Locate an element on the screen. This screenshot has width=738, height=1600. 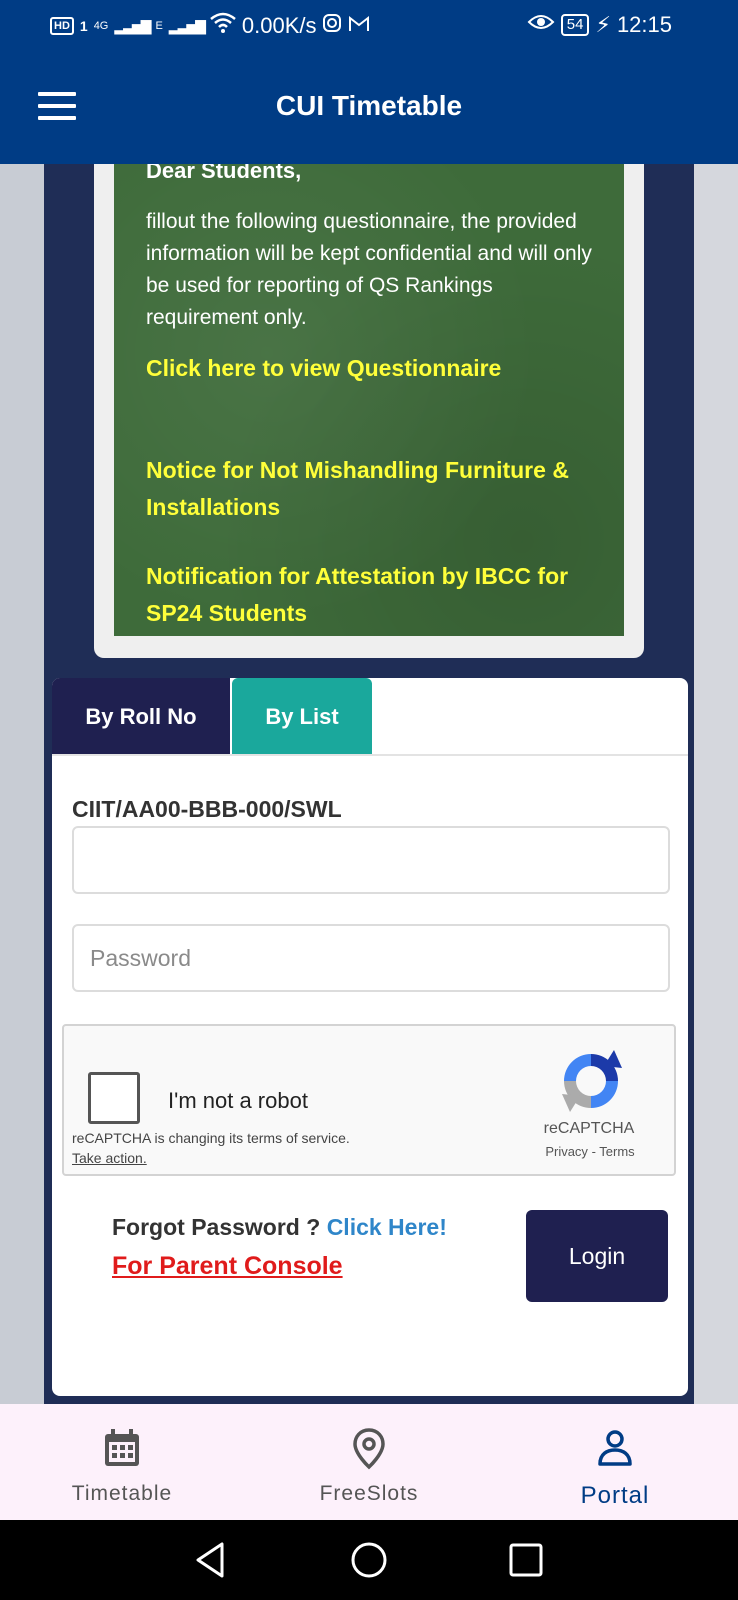
password-input is located at coordinates (371, 958).